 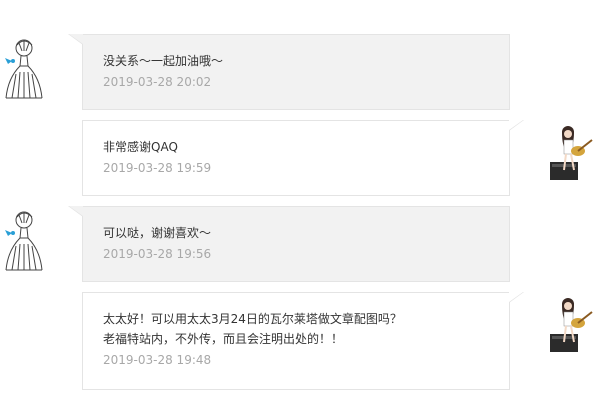 What do you see at coordinates (140, 147) in the screenshot?
I see `message-line: 非常感谢QAQ` at bounding box center [140, 147].